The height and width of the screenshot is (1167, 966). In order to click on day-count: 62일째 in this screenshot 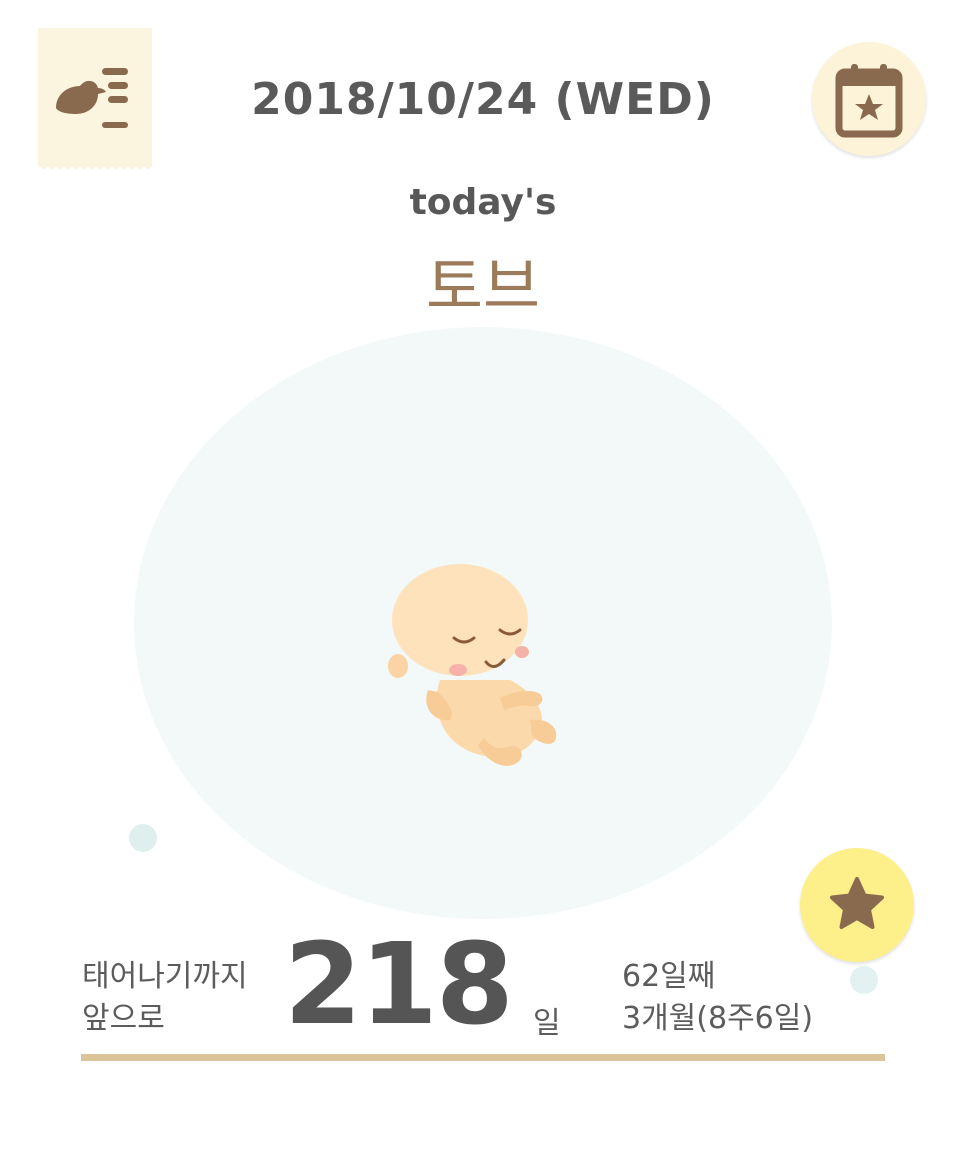, I will do `click(669, 976)`.